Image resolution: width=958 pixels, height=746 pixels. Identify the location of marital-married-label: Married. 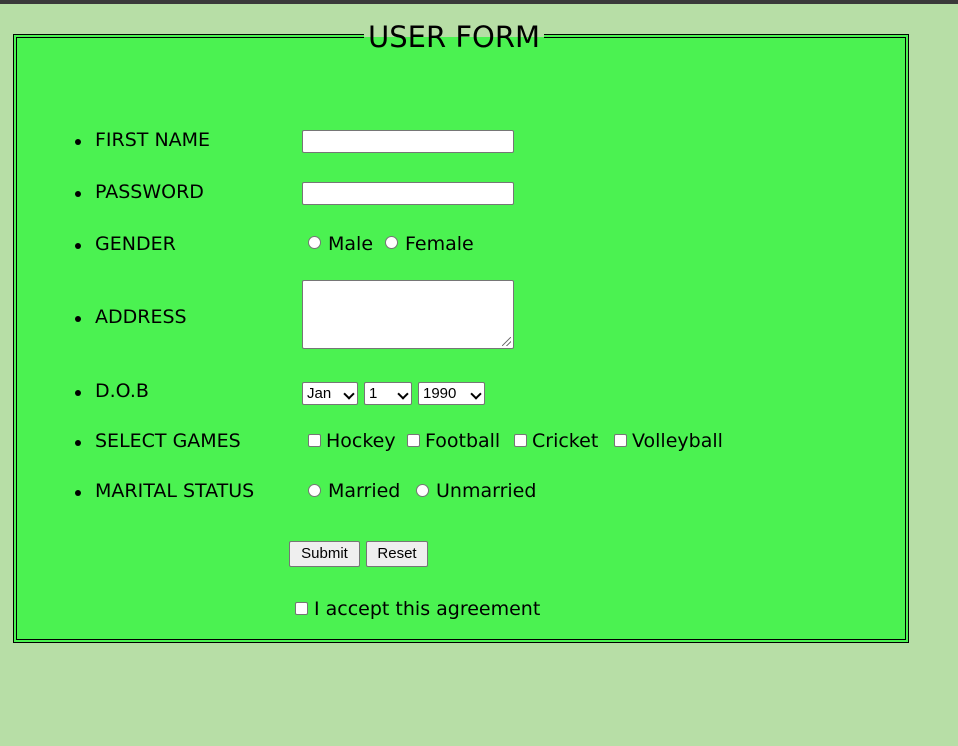
(364, 491).